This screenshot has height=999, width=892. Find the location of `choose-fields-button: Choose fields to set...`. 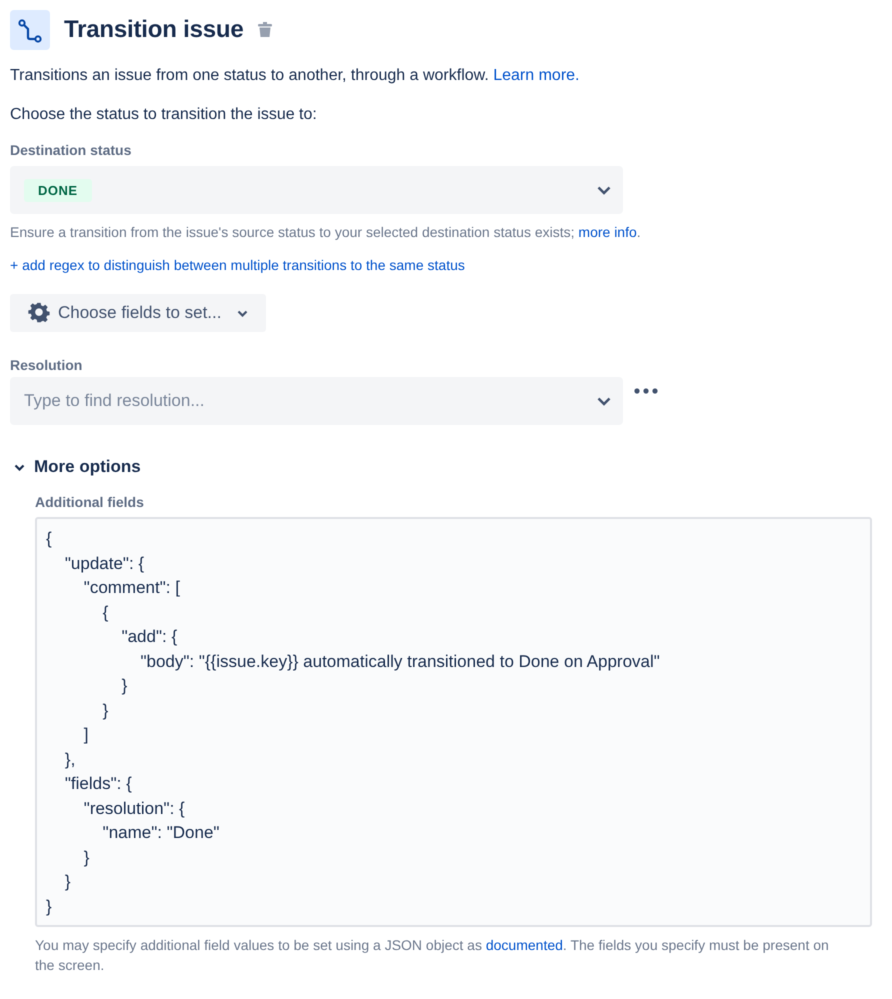

choose-fields-button: Choose fields to set... is located at coordinates (138, 313).